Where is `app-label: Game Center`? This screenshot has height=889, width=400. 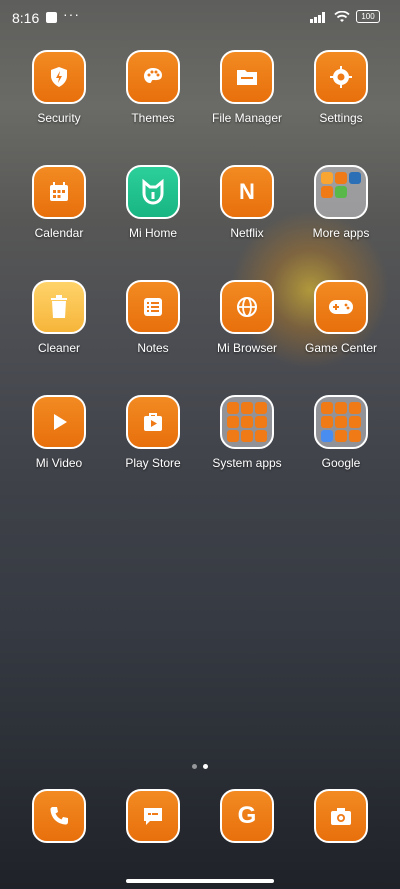
app-label: Game Center is located at coordinates (341, 348).